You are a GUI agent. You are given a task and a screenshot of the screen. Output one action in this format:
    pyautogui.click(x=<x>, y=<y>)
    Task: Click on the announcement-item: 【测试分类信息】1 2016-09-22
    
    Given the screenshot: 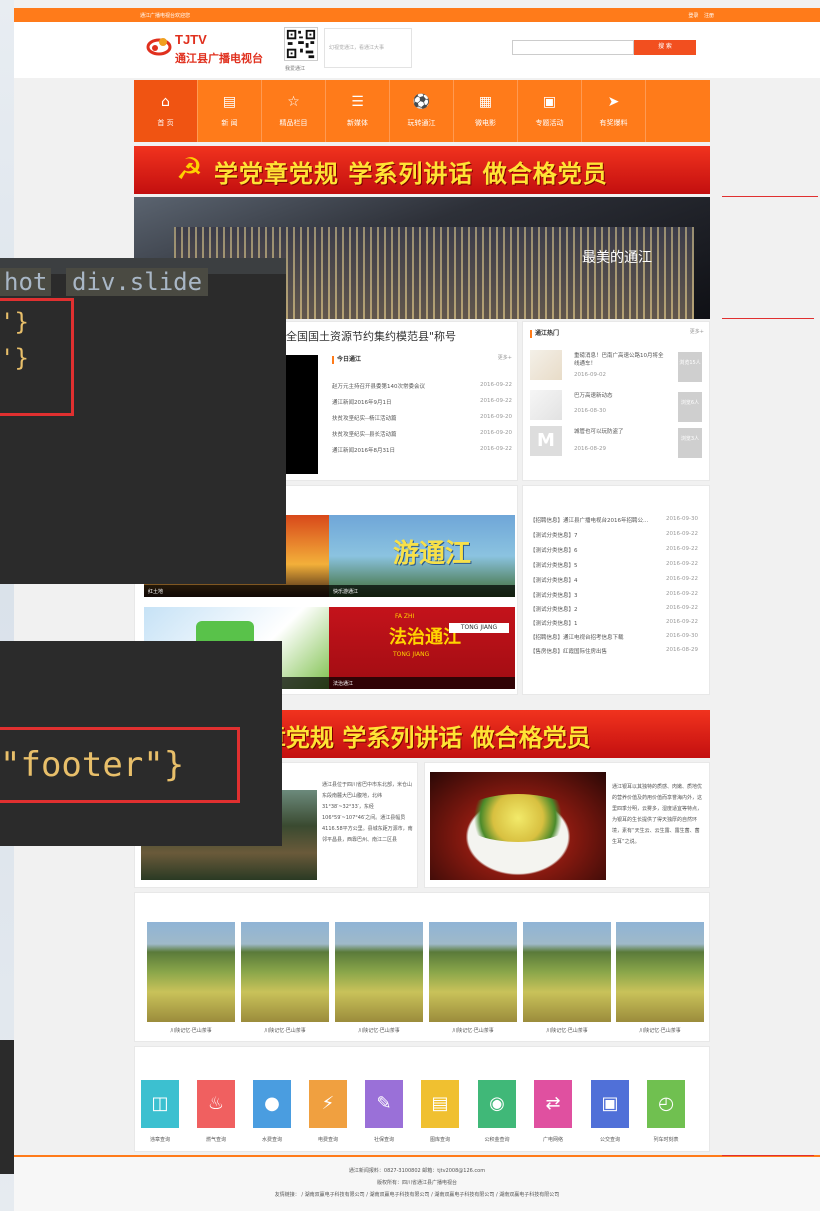 What is the action you would take?
    pyautogui.click(x=614, y=626)
    